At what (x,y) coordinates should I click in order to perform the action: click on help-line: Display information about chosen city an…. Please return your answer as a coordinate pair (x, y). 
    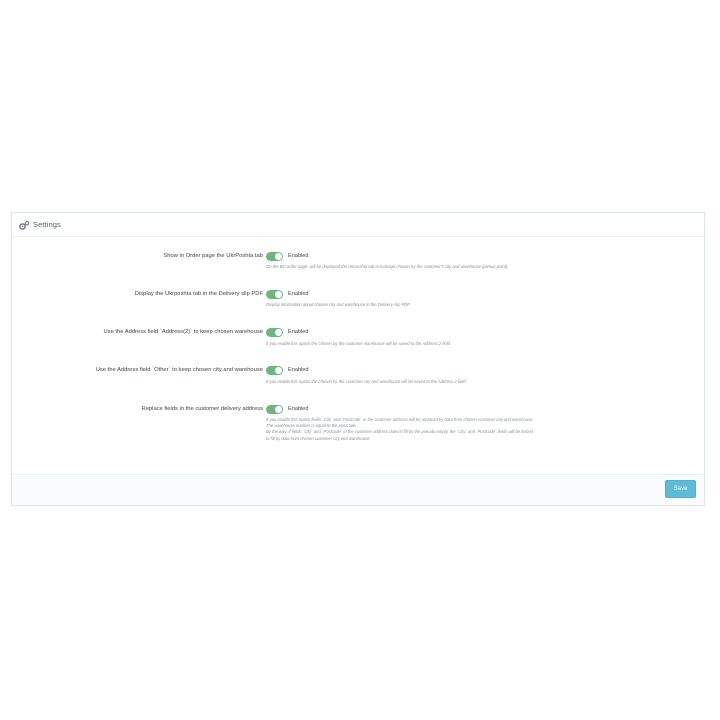
    Looking at the image, I should click on (338, 304).